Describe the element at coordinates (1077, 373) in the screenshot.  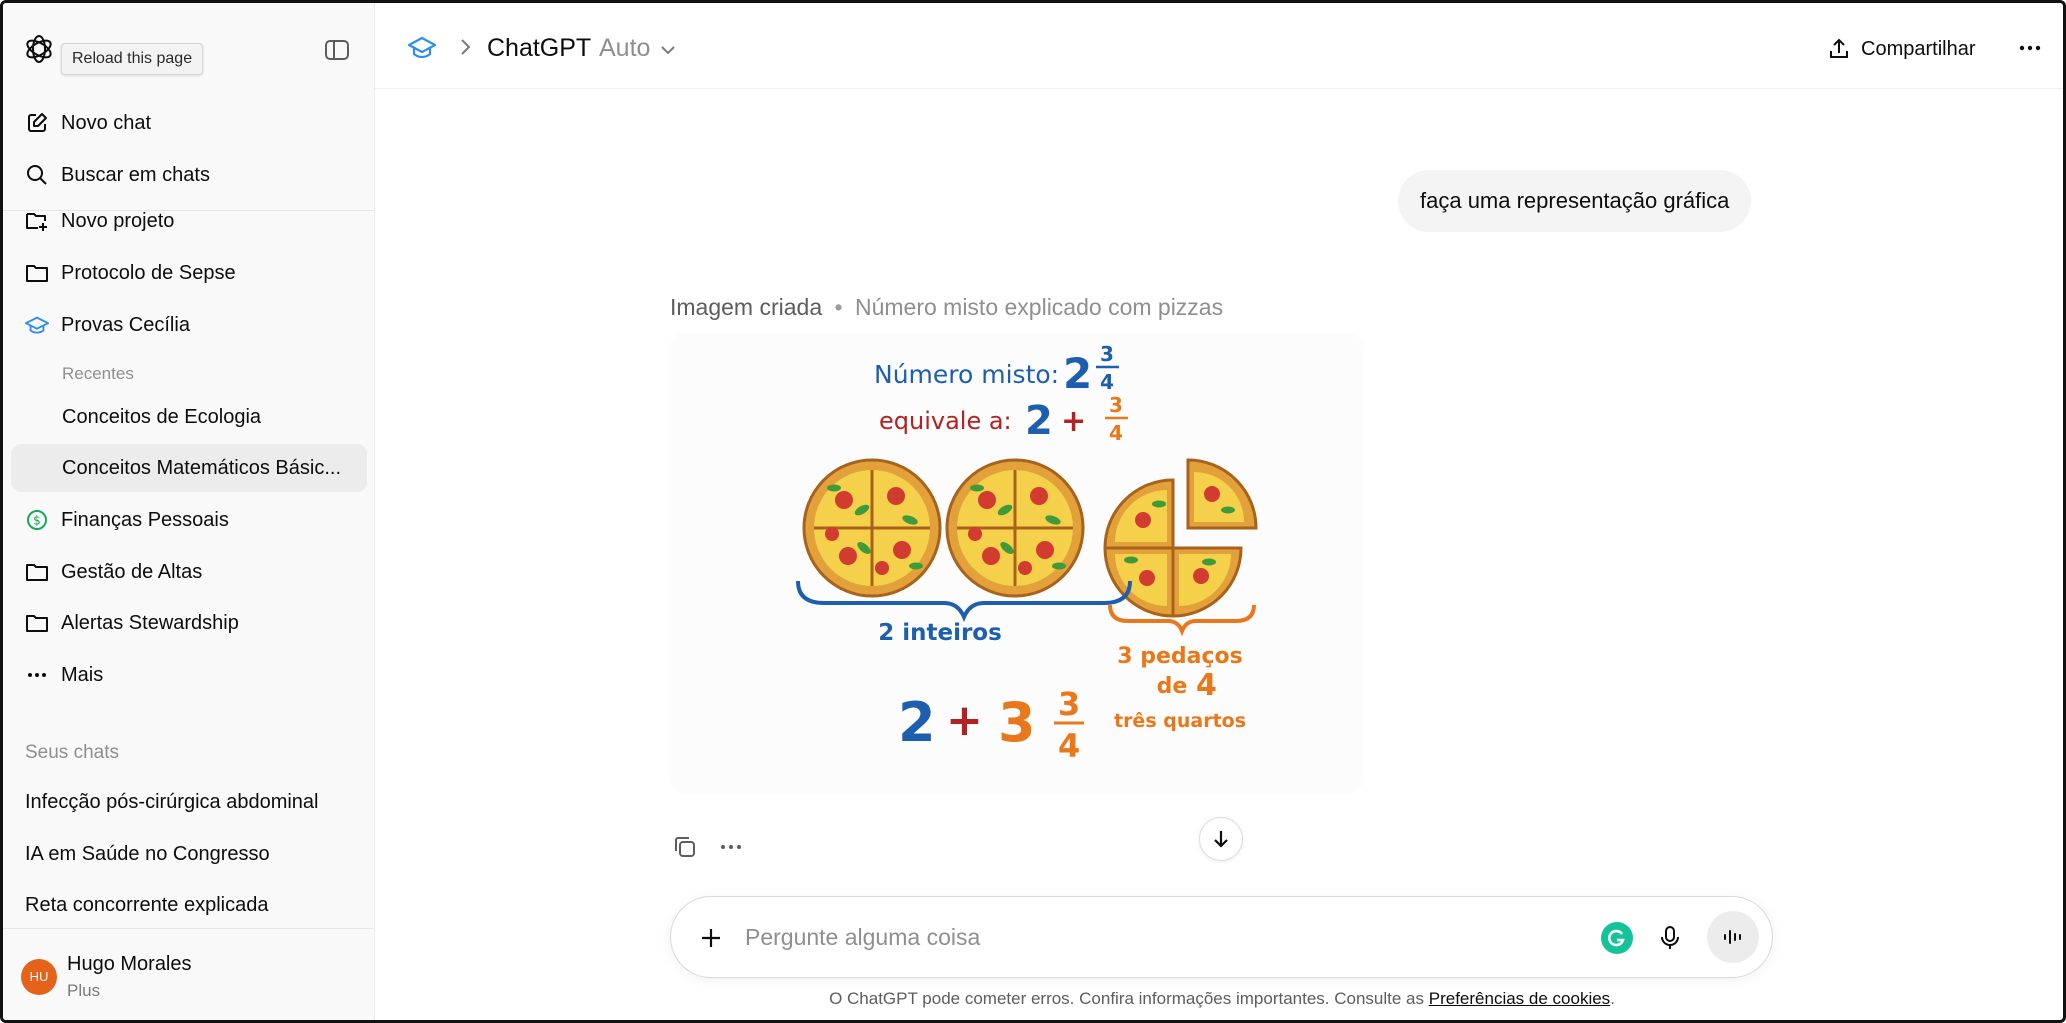
I see `line1-whole: 2` at that location.